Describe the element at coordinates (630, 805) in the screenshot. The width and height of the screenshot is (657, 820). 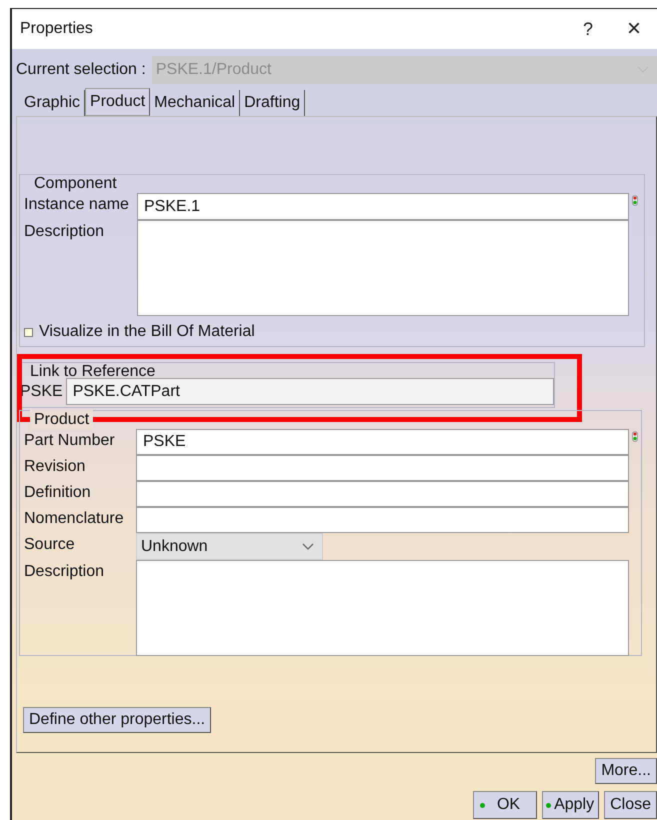
I see `dialog-button: Close` at that location.